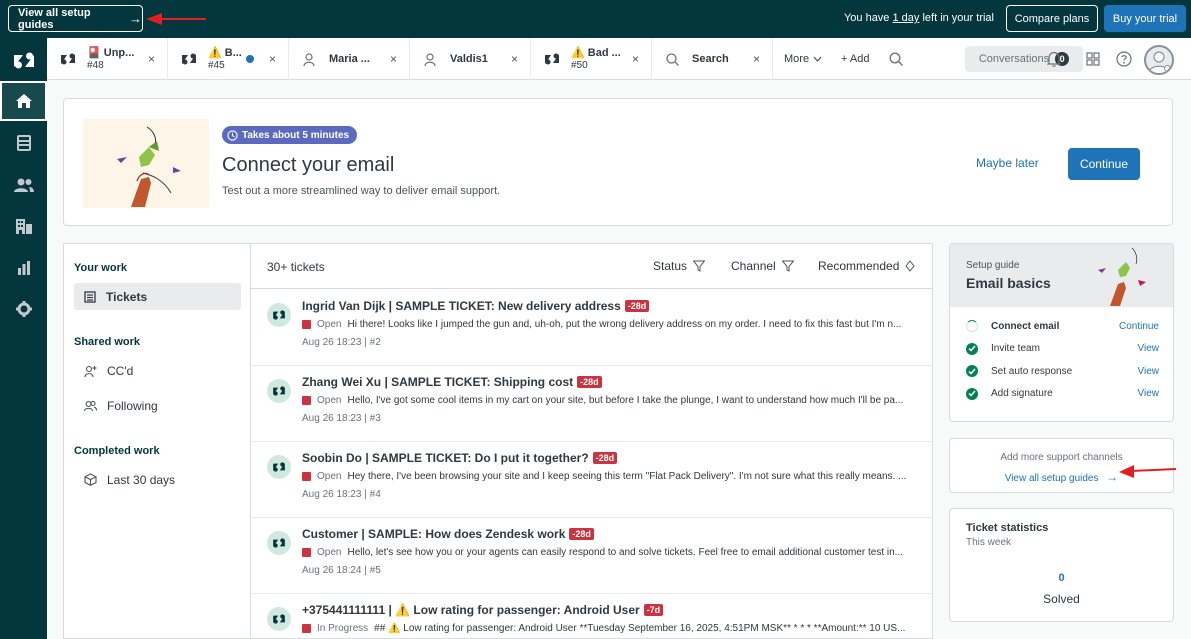 This screenshot has height=639, width=1191. What do you see at coordinates (1061, 599) in the screenshot?
I see `solved-label: Solved` at bounding box center [1061, 599].